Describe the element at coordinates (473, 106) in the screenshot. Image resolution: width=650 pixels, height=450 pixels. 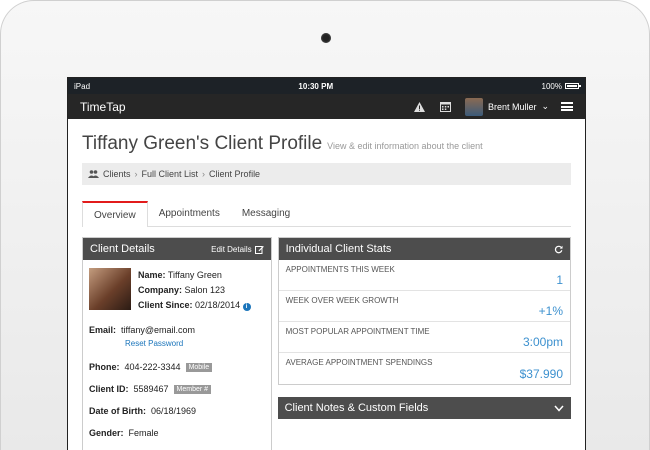
I see `user-avatar` at that location.